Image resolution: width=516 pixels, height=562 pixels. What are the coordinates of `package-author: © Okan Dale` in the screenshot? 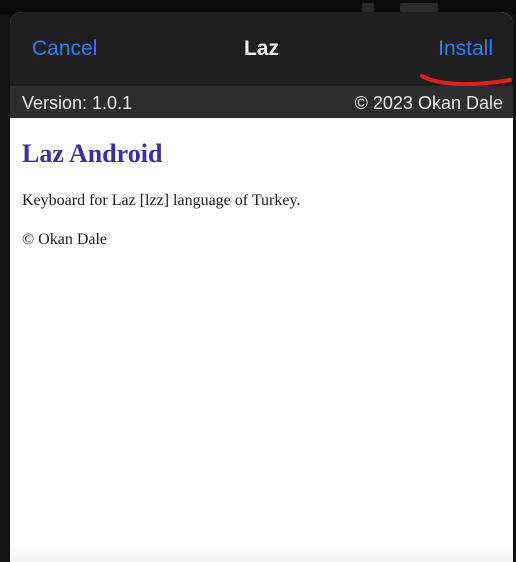 It's located at (65, 239).